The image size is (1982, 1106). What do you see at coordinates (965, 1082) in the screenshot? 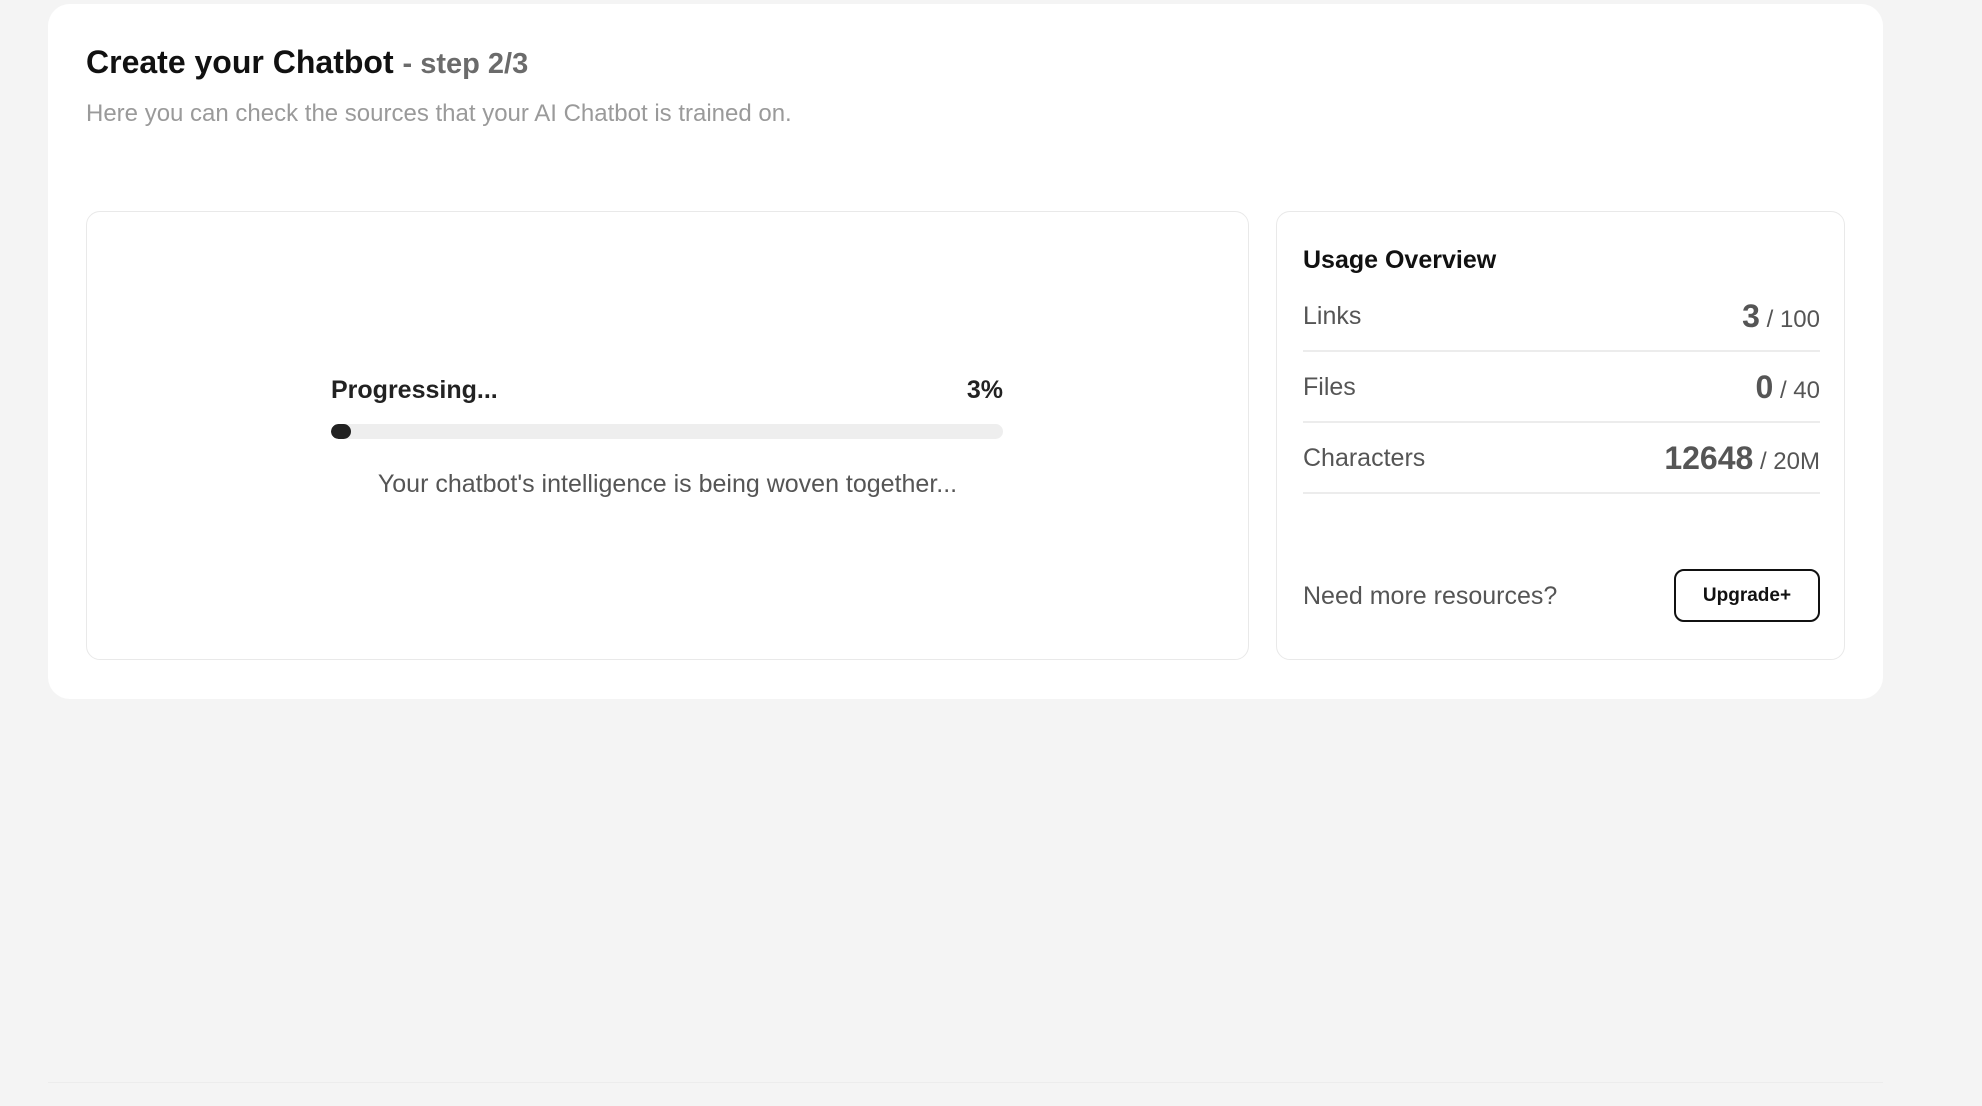
I see `bottom-divider` at bounding box center [965, 1082].